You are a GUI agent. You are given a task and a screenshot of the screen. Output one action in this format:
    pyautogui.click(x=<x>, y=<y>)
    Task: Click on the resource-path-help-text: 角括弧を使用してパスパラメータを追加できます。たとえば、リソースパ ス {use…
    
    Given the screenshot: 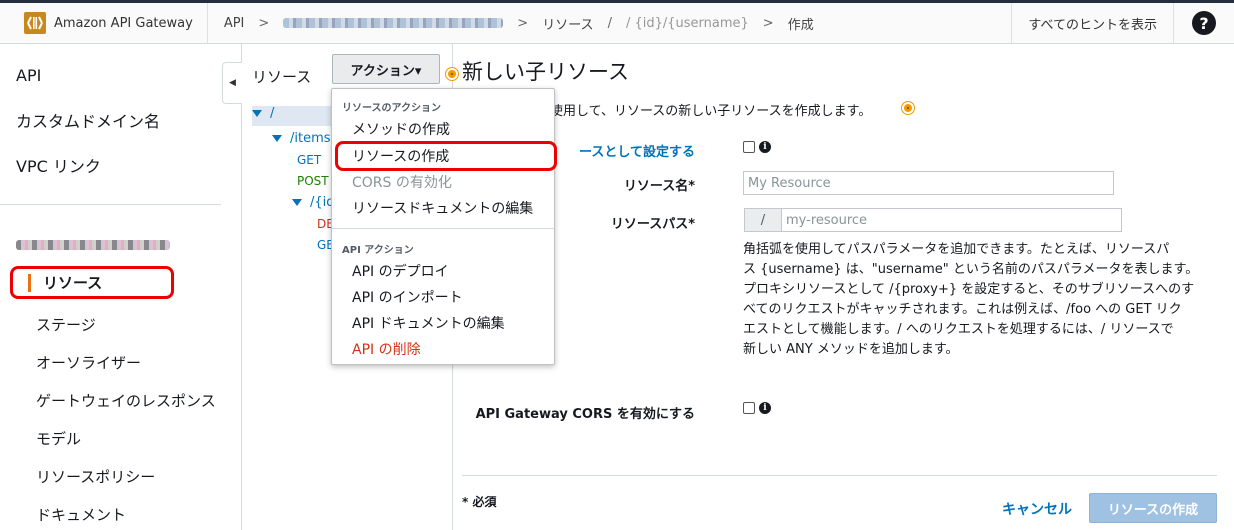 What is the action you would take?
    pyautogui.click(x=983, y=300)
    